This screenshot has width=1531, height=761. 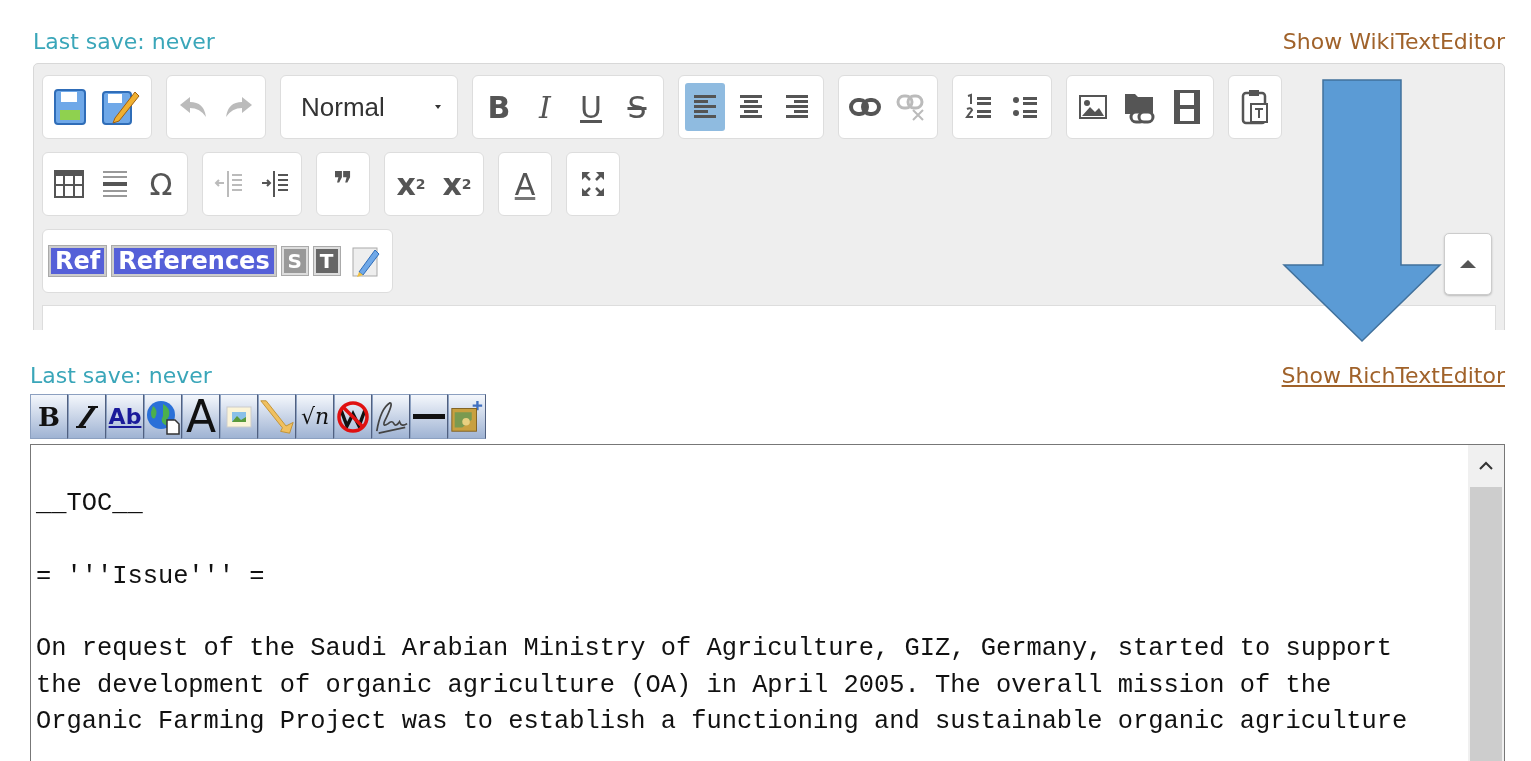 What do you see at coordinates (365, 261) in the screenshot?
I see `note-pencil-icon` at bounding box center [365, 261].